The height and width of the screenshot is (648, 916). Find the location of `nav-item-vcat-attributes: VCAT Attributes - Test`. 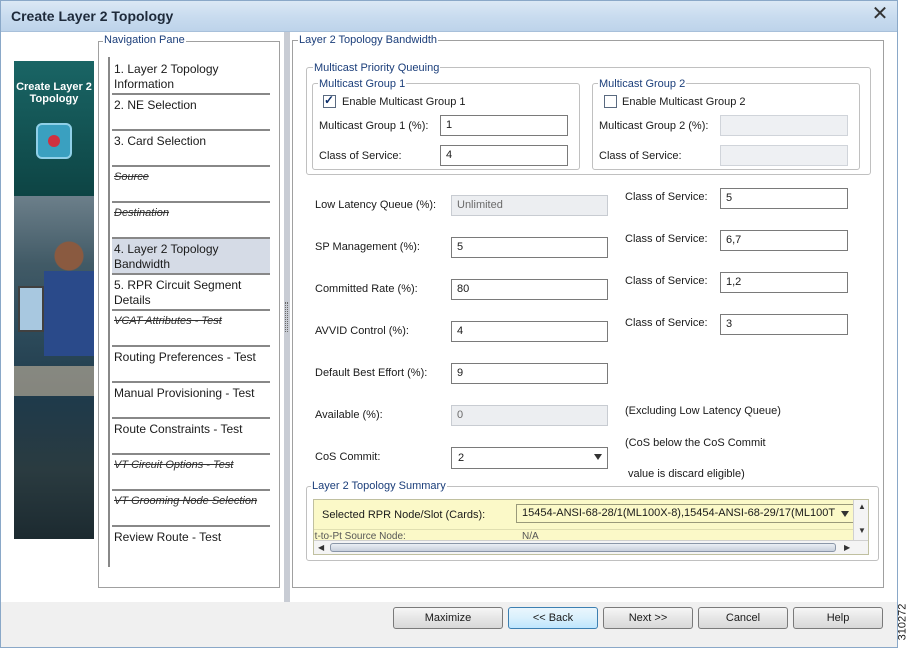

nav-item-vcat-attributes: VCAT Attributes - Test is located at coordinates (191, 329).